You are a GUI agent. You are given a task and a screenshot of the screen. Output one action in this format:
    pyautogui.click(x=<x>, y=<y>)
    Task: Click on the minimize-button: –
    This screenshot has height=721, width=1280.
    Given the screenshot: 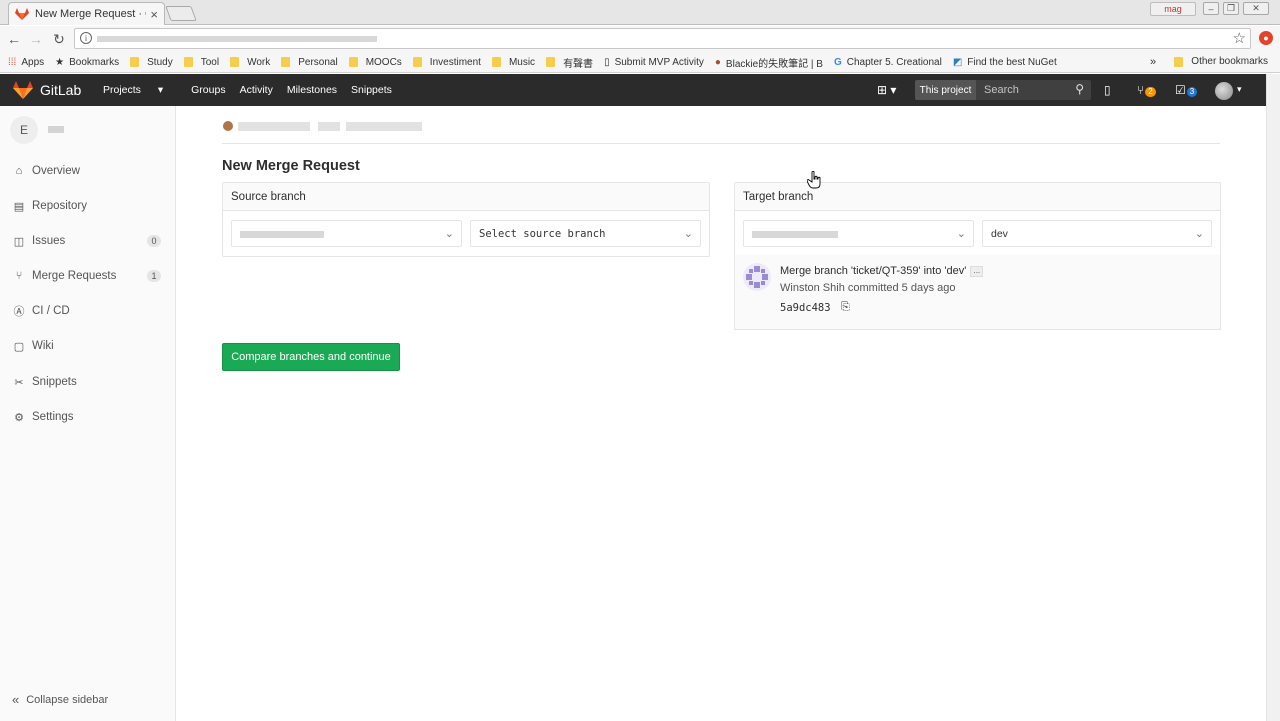 What is the action you would take?
    pyautogui.click(x=1211, y=8)
    